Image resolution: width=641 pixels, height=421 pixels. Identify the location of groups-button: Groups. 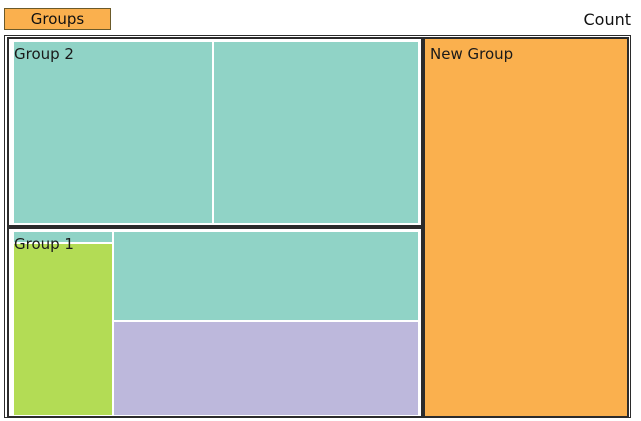
(57, 19).